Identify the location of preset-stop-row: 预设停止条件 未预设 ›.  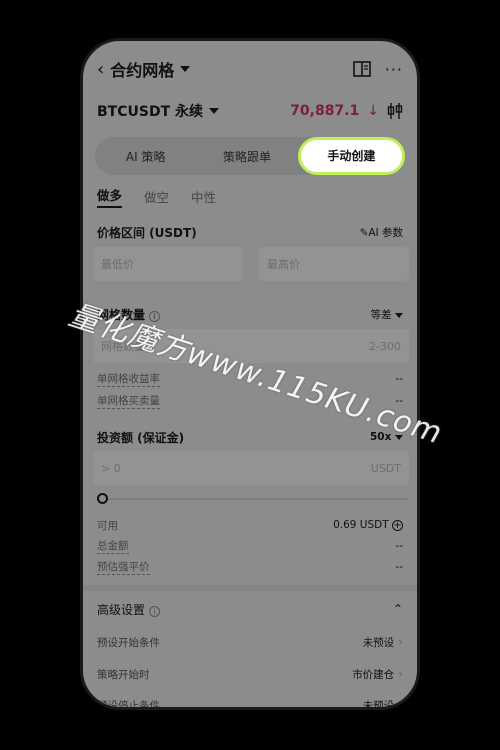
(250, 703).